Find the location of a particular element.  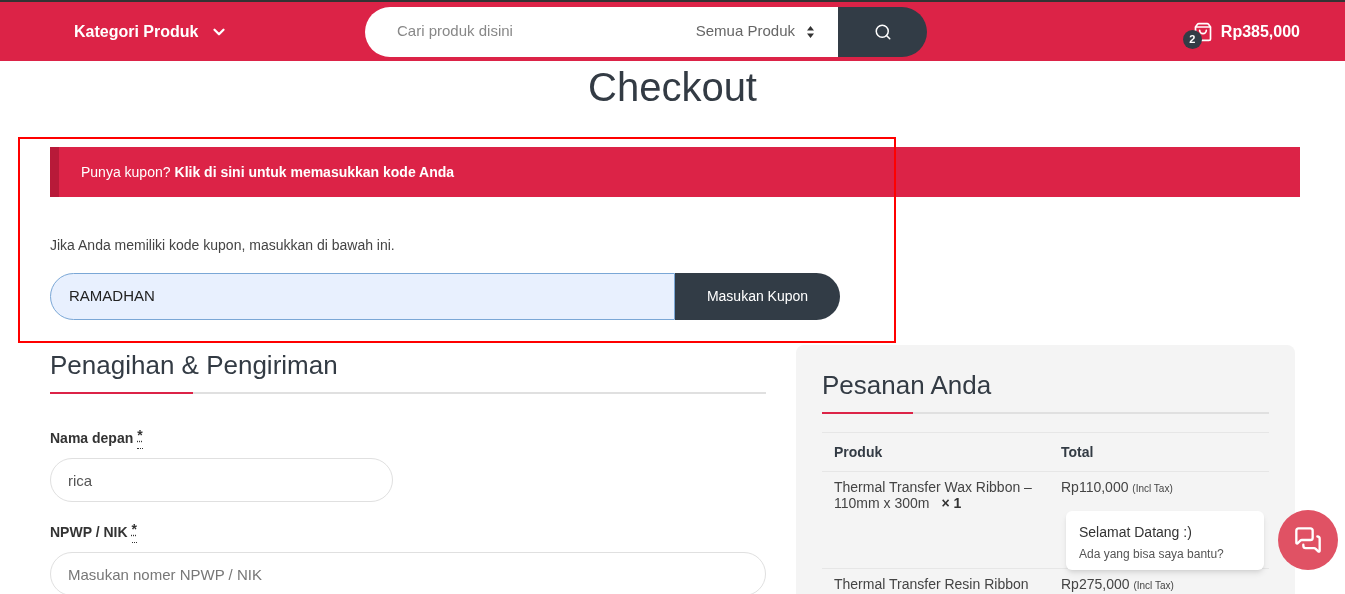

search-field: Cari produk disini is located at coordinates (530, 31).